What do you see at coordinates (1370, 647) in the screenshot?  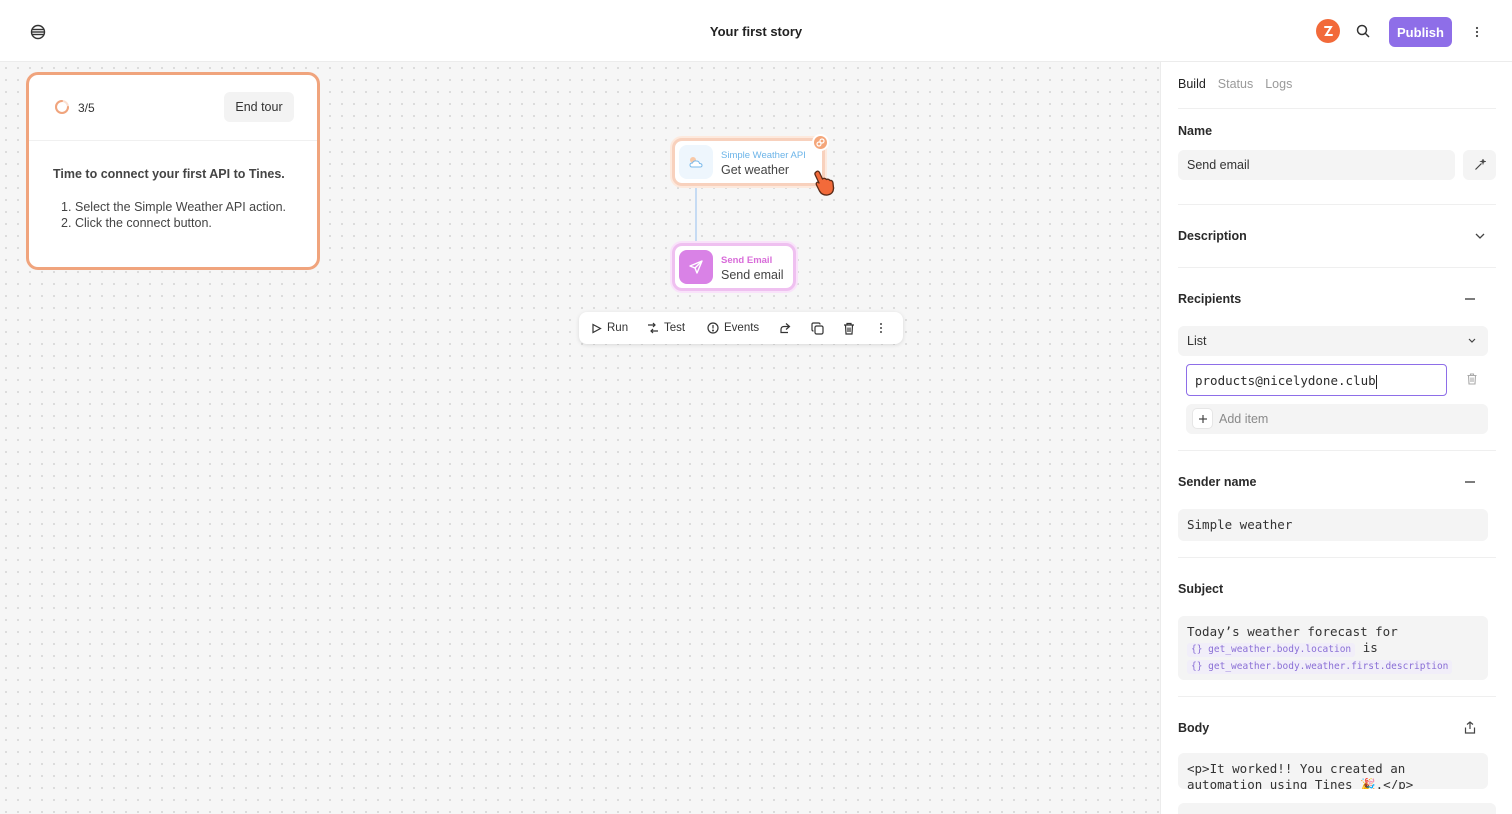 I see `subject-text: is` at bounding box center [1370, 647].